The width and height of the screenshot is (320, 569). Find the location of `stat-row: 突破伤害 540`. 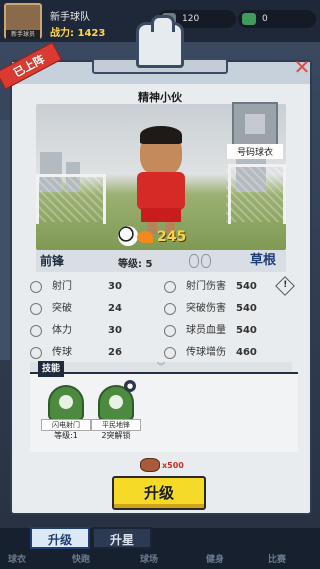

stat-row: 突破伤害 540 is located at coordinates (231, 309).